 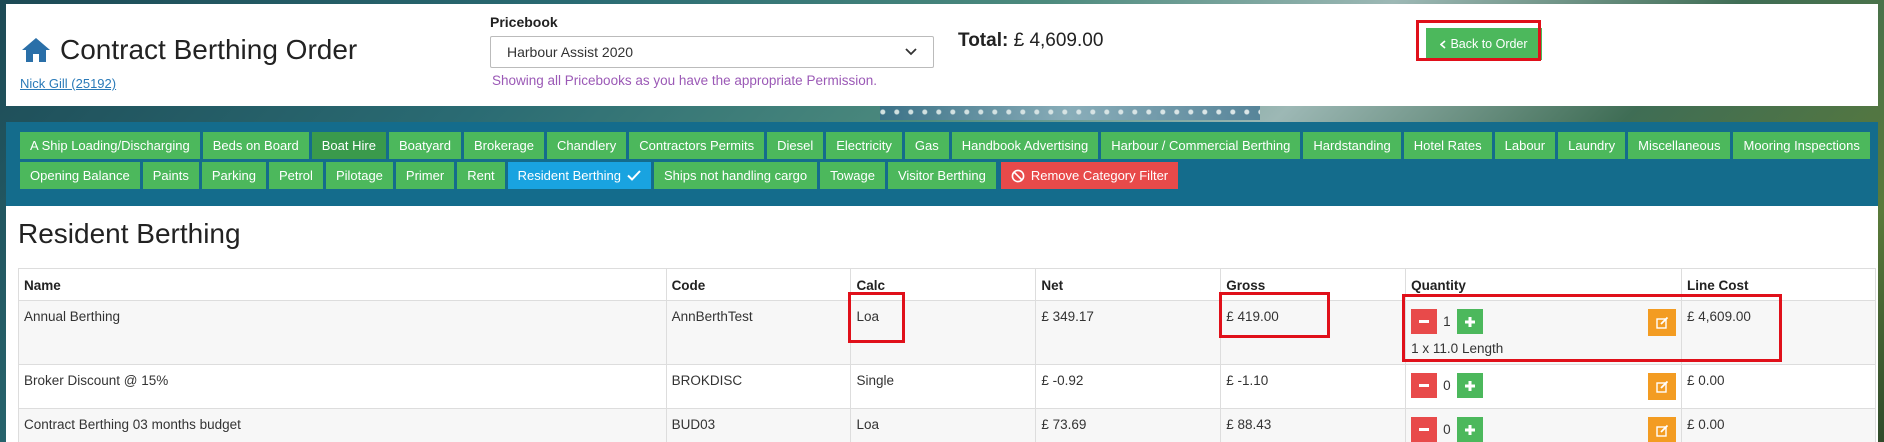 I want to click on category-labour: Labour, so click(x=1525, y=145).